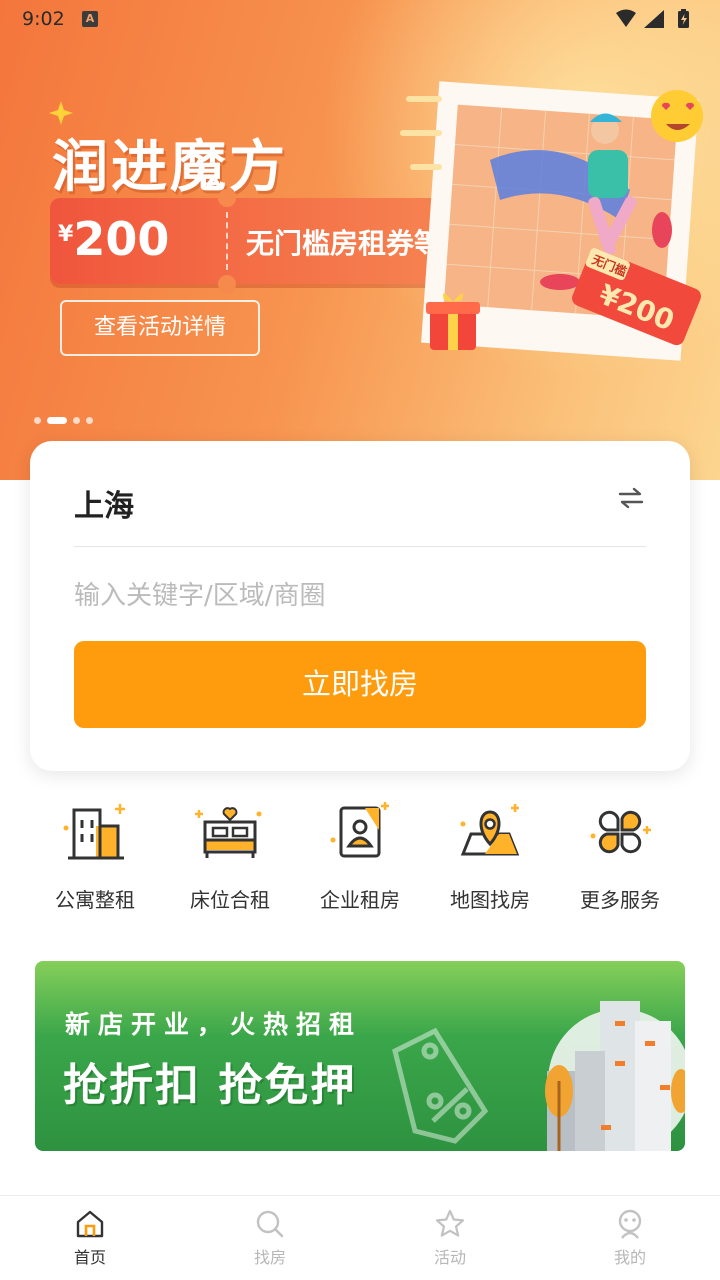  I want to click on signal-icon, so click(654, 19).